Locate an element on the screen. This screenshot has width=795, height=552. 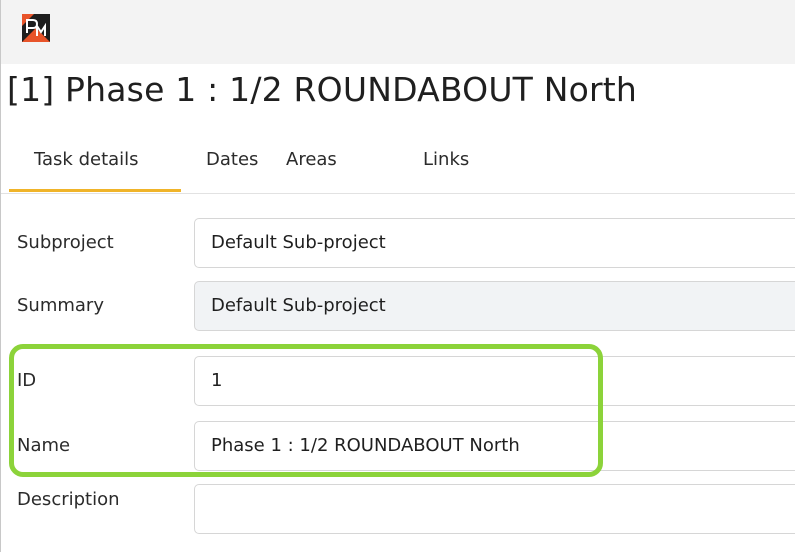
summary-label: Summary is located at coordinates (60, 305).